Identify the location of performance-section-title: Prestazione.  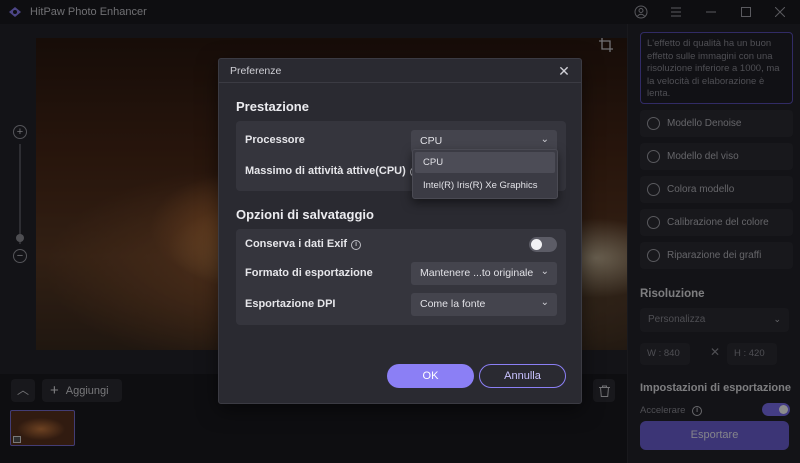
(272, 106).